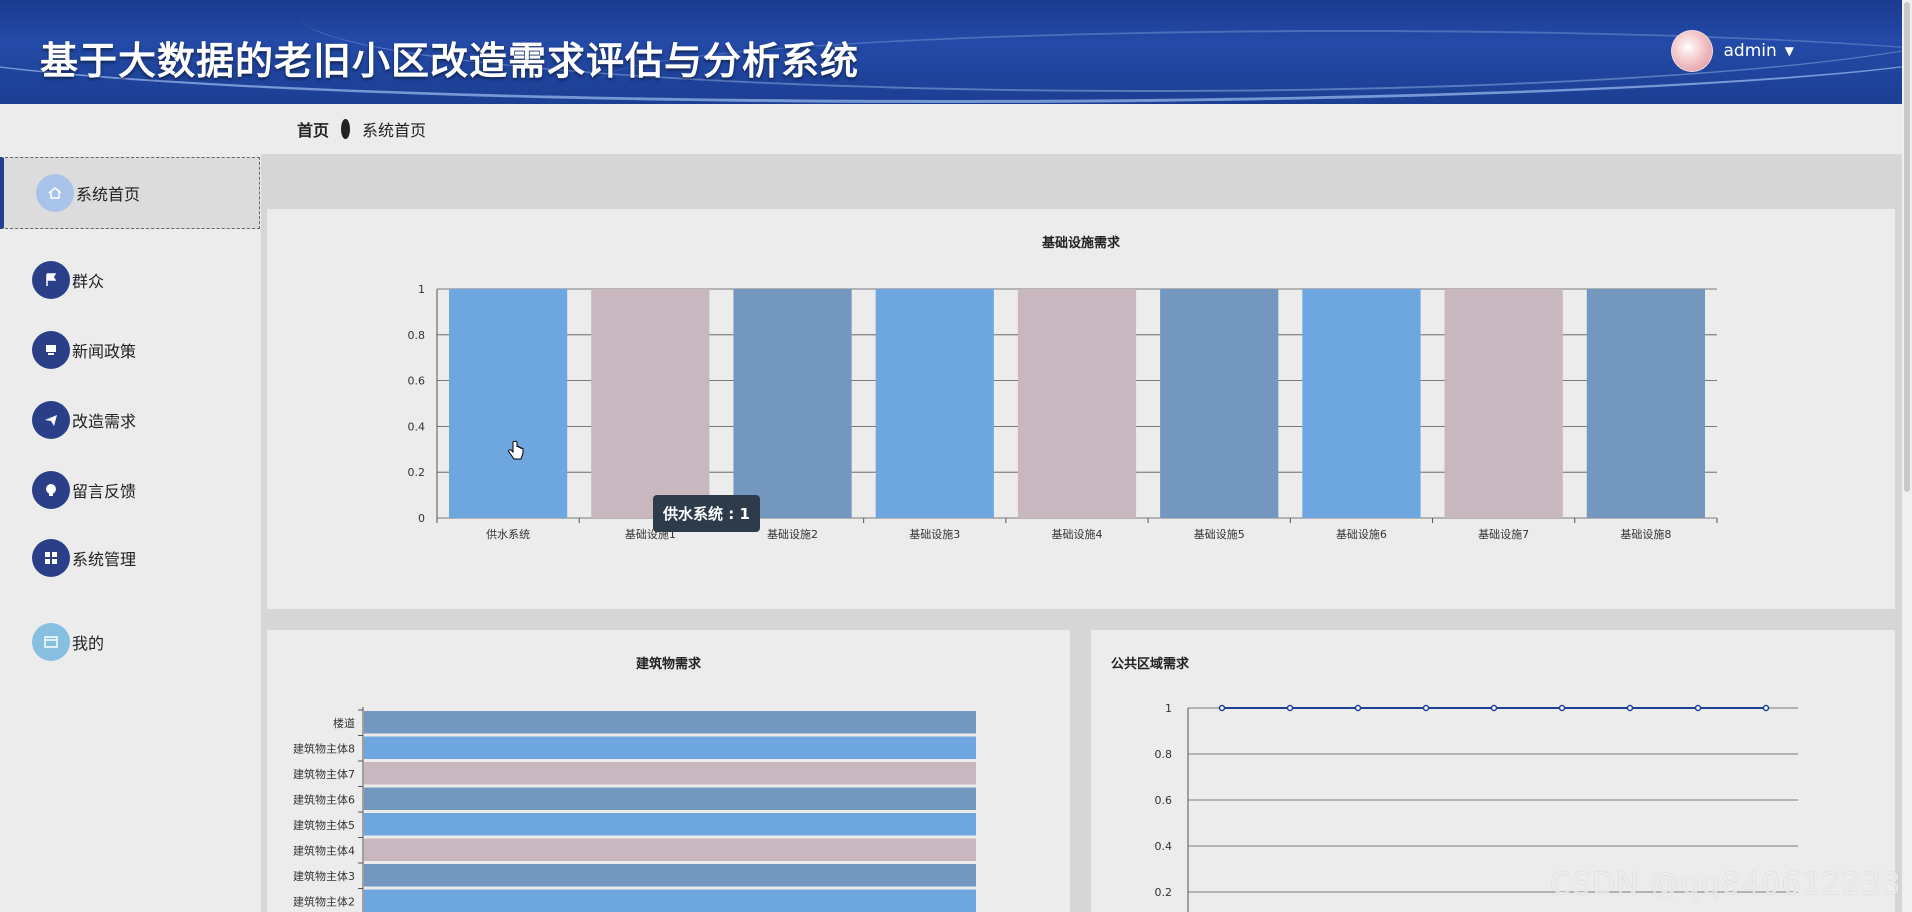 This screenshot has width=1912, height=912. Describe the element at coordinates (508, 534) in the screenshot. I see `x-tick-label: 供水系统` at that location.